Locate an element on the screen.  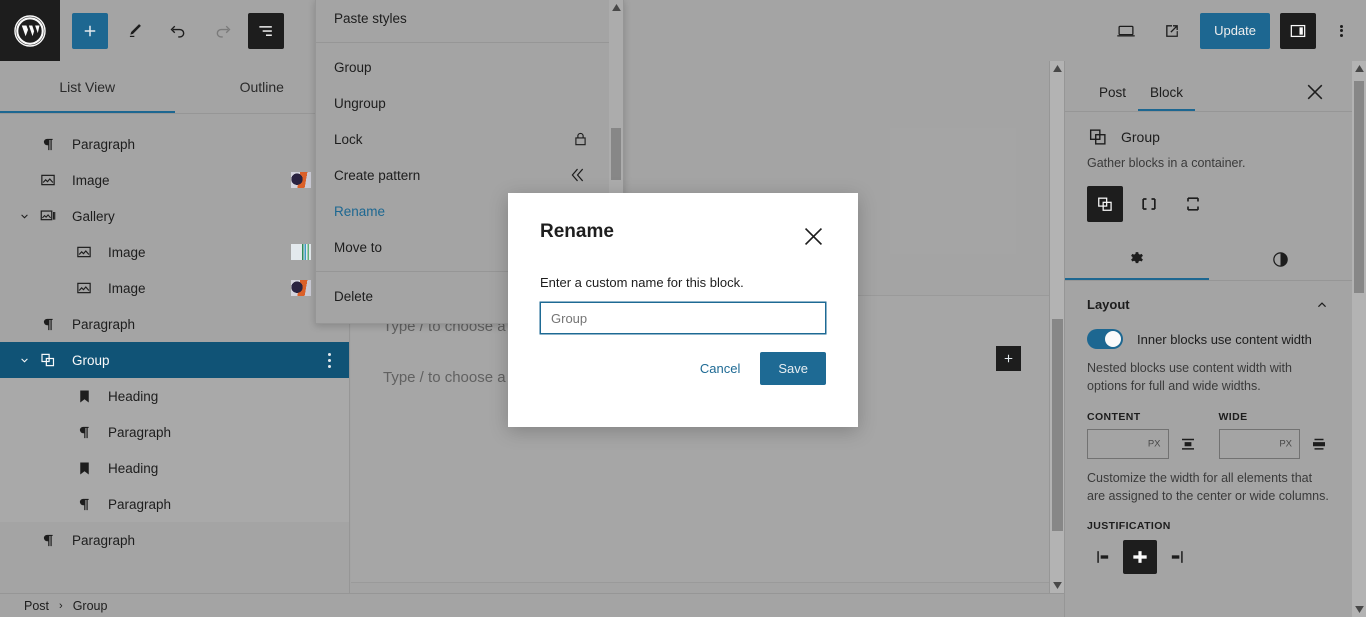
modal-close-button is located at coordinates (813, 236).